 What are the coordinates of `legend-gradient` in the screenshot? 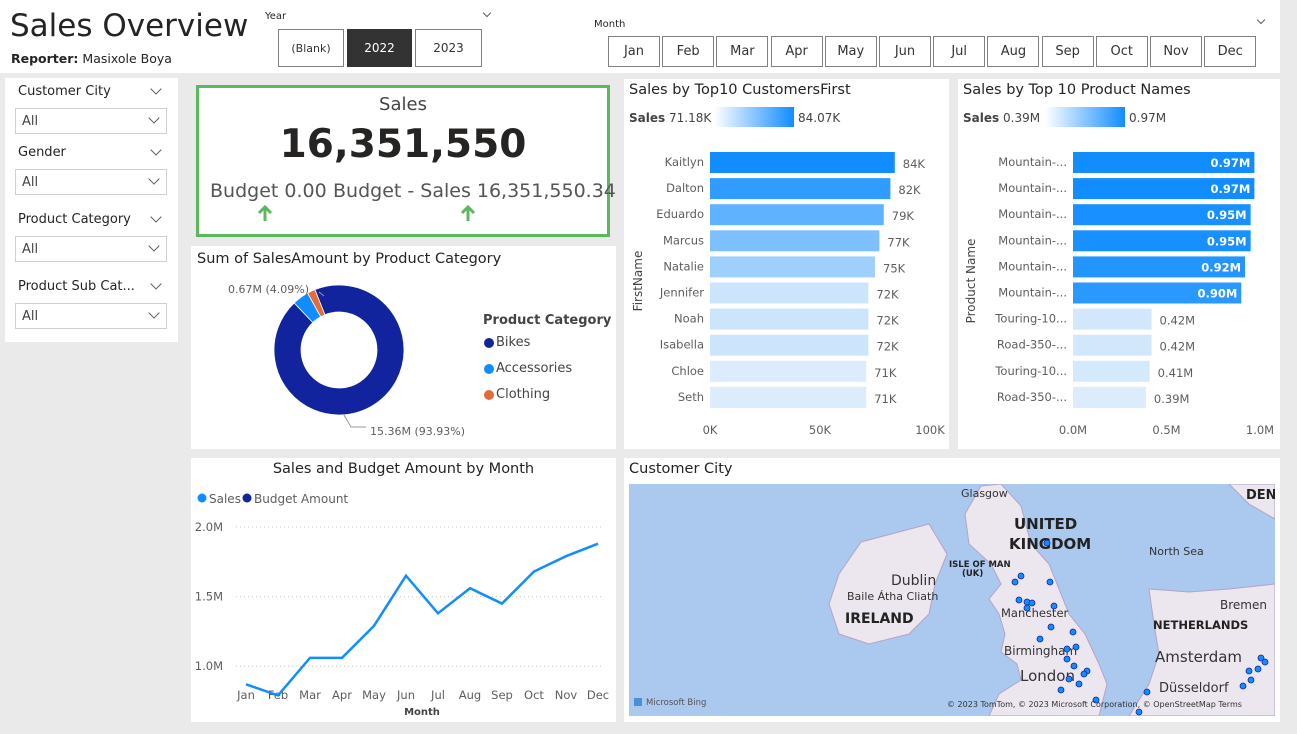 It's located at (754, 117).